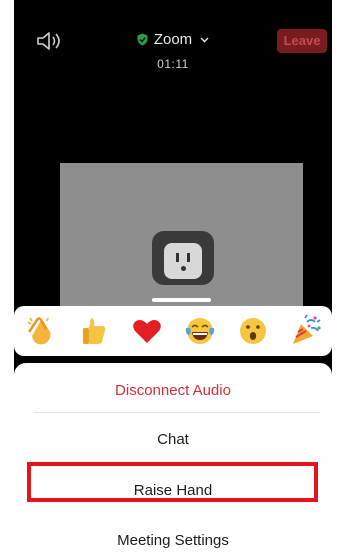 The width and height of the screenshot is (346, 560). I want to click on party-popper-emoji, so click(306, 331).